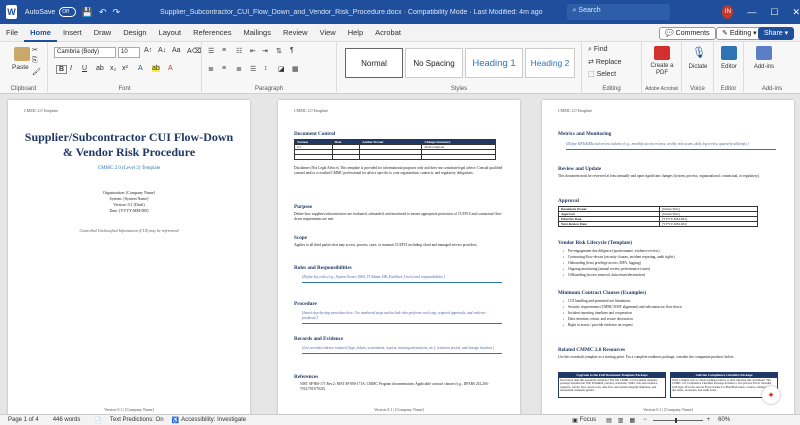  I want to click on comments-button: 💬 Comments, so click(687, 33).